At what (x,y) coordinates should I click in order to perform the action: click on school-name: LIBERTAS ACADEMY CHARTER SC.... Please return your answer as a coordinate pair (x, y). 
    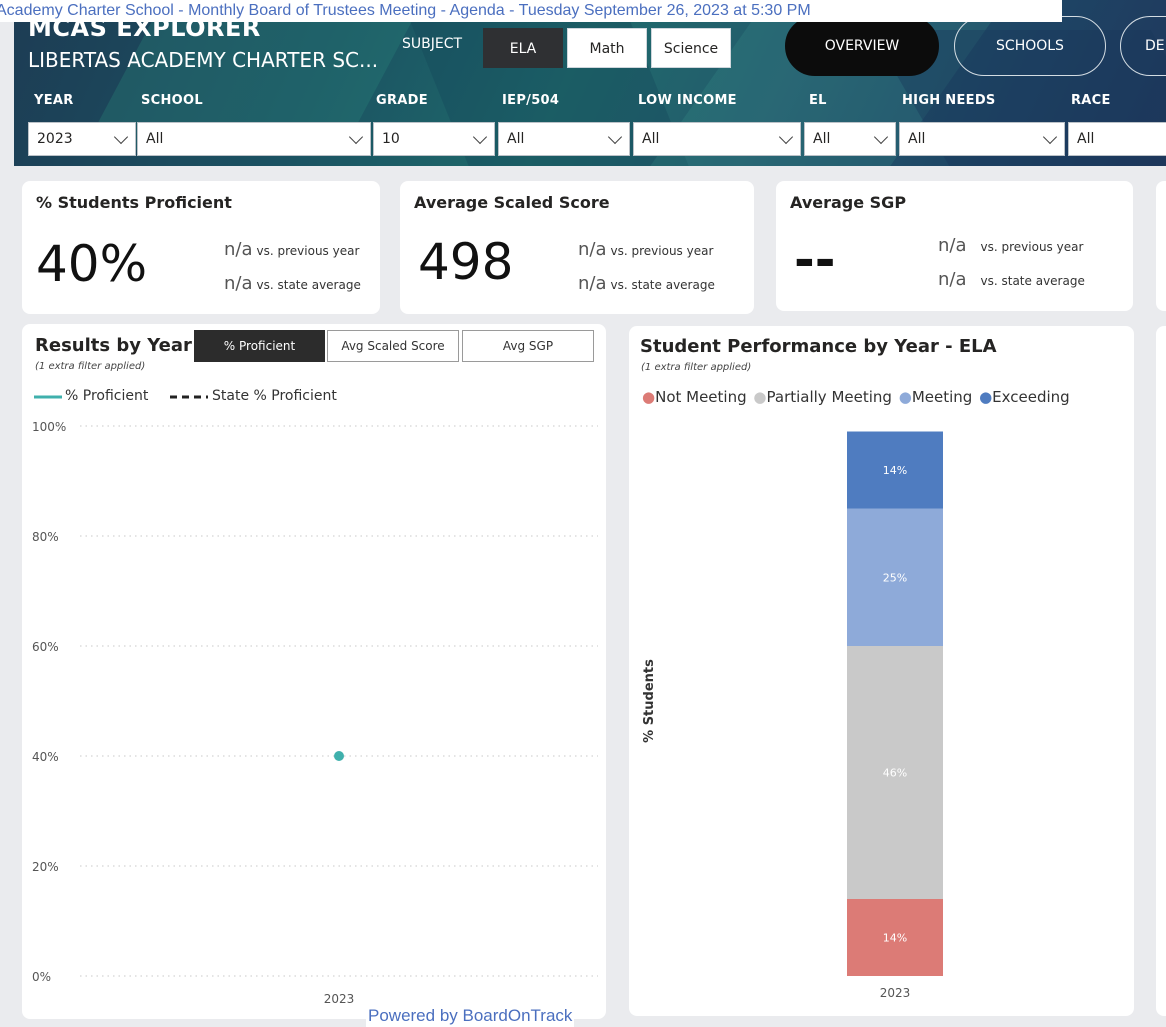
    Looking at the image, I should click on (203, 60).